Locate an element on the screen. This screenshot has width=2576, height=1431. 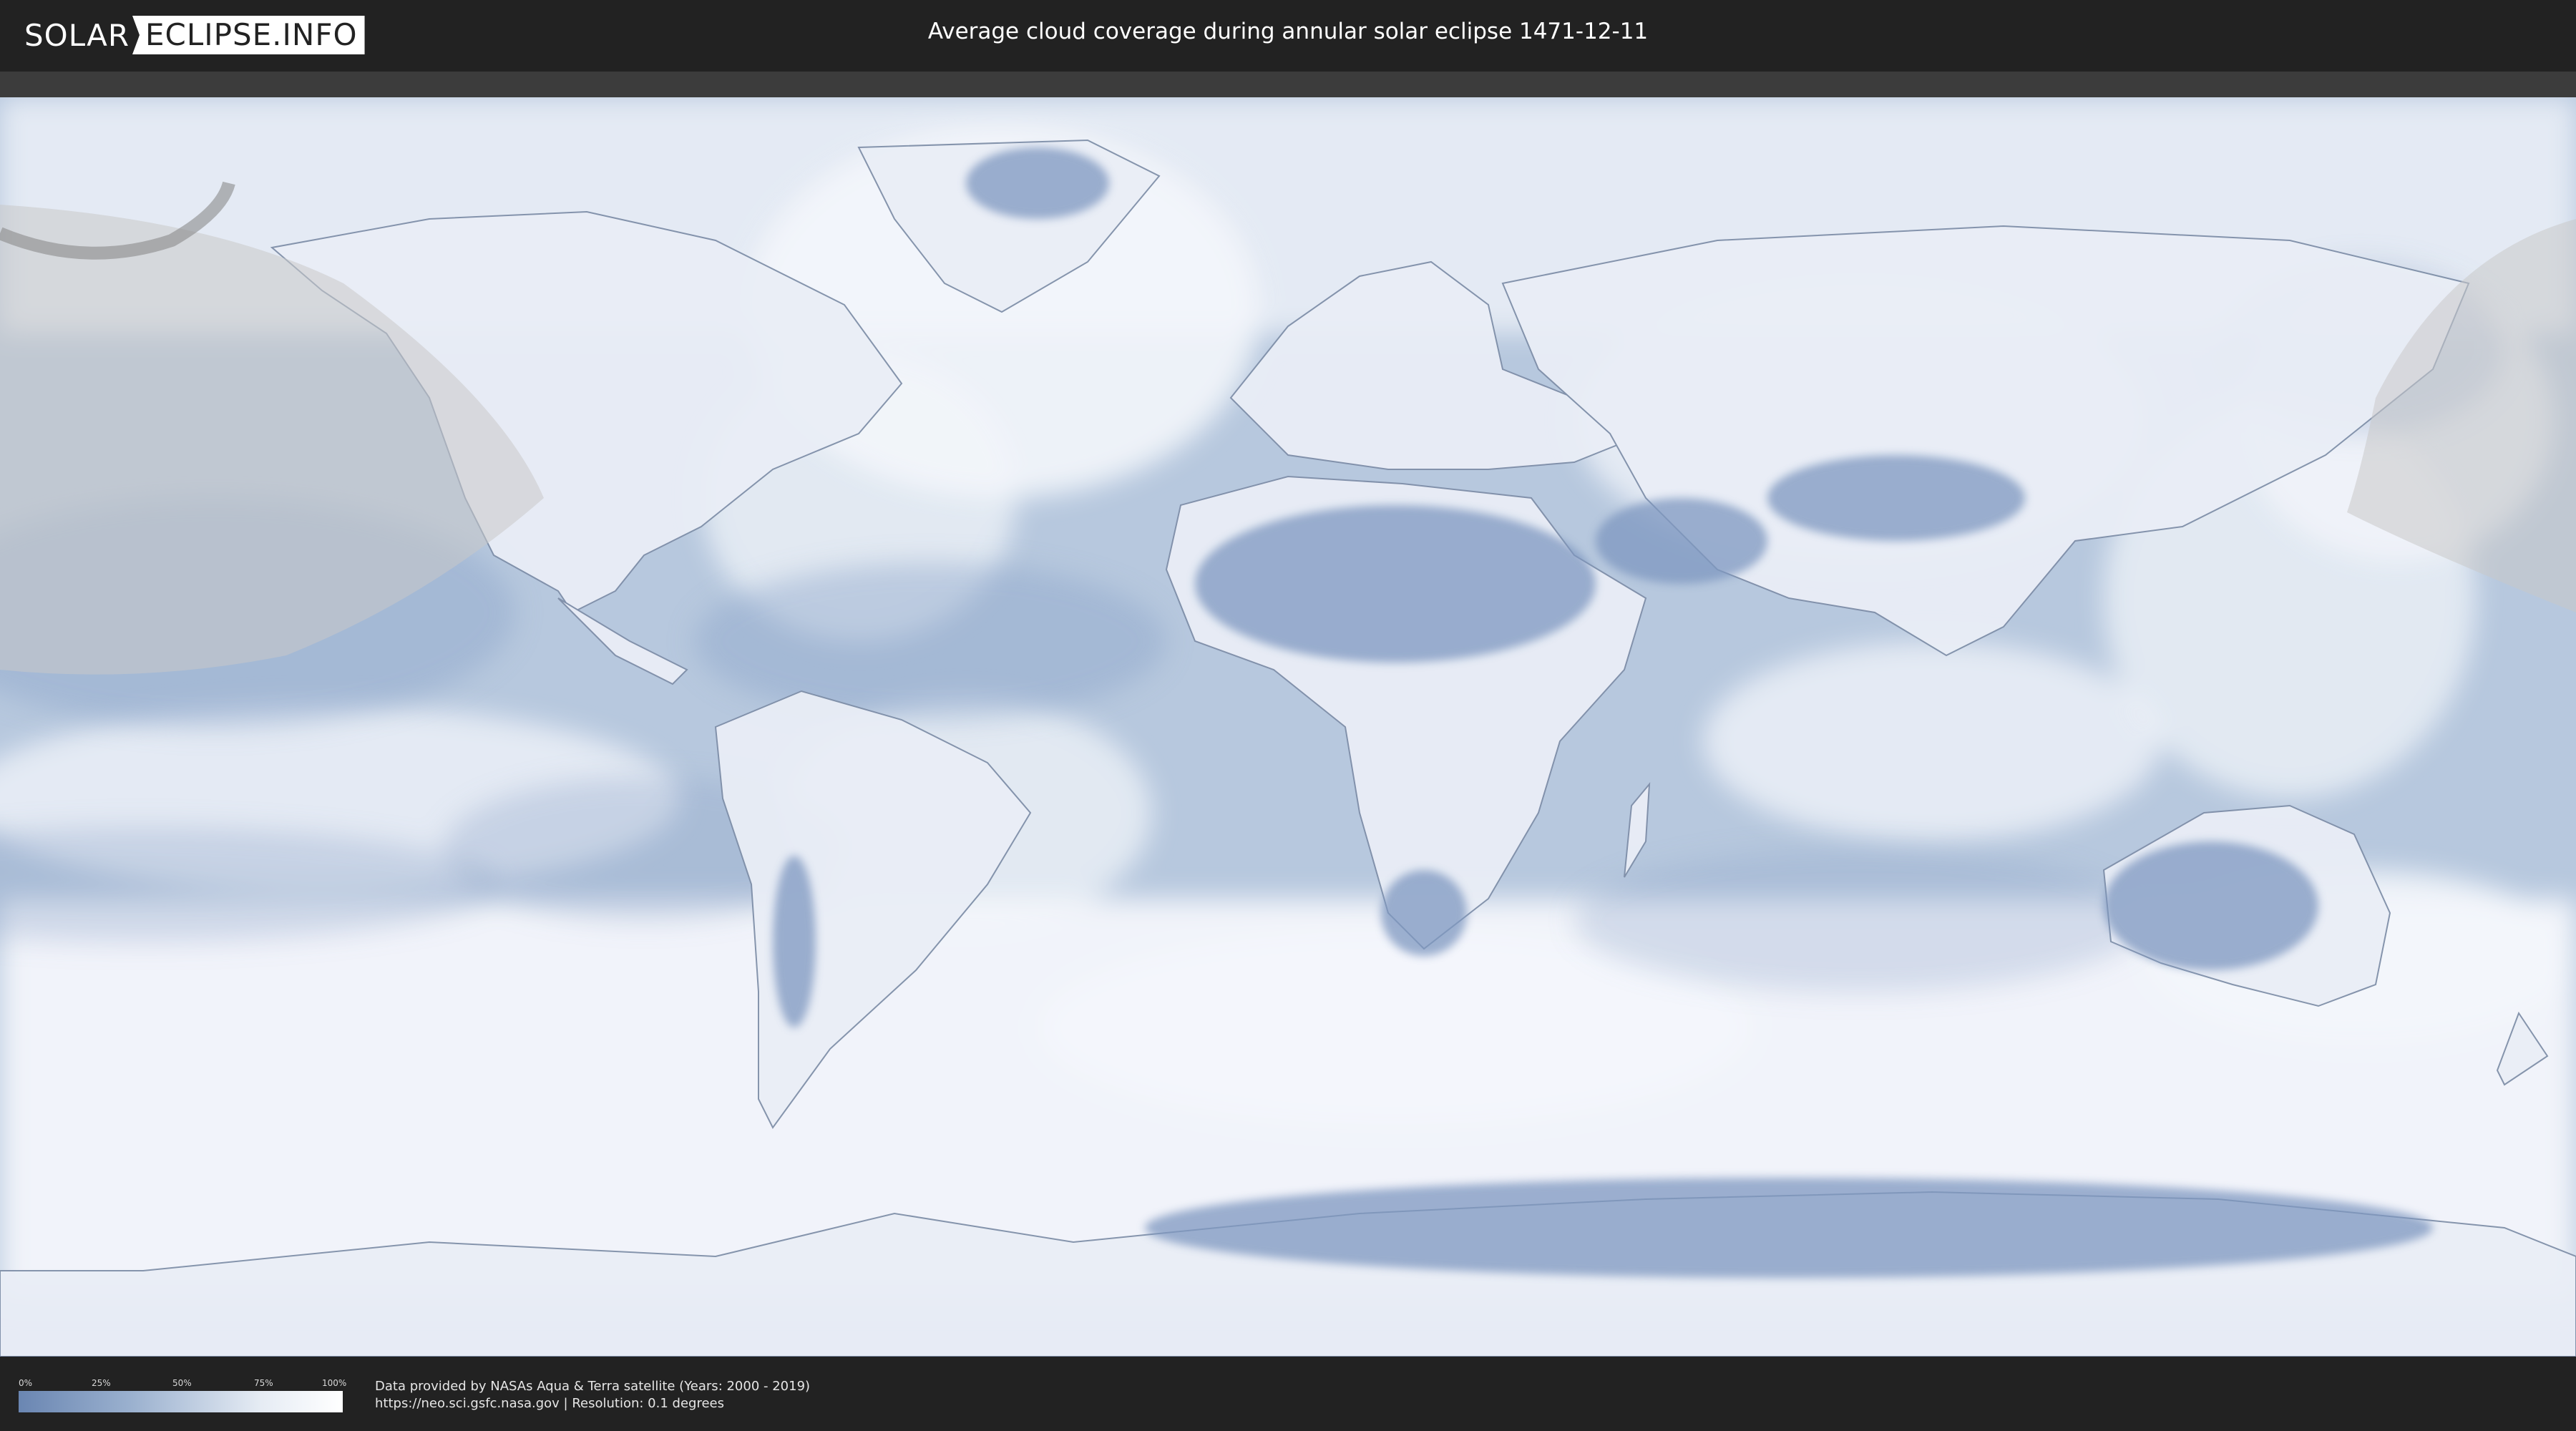
legend-tick-100: 100% is located at coordinates (334, 1383).